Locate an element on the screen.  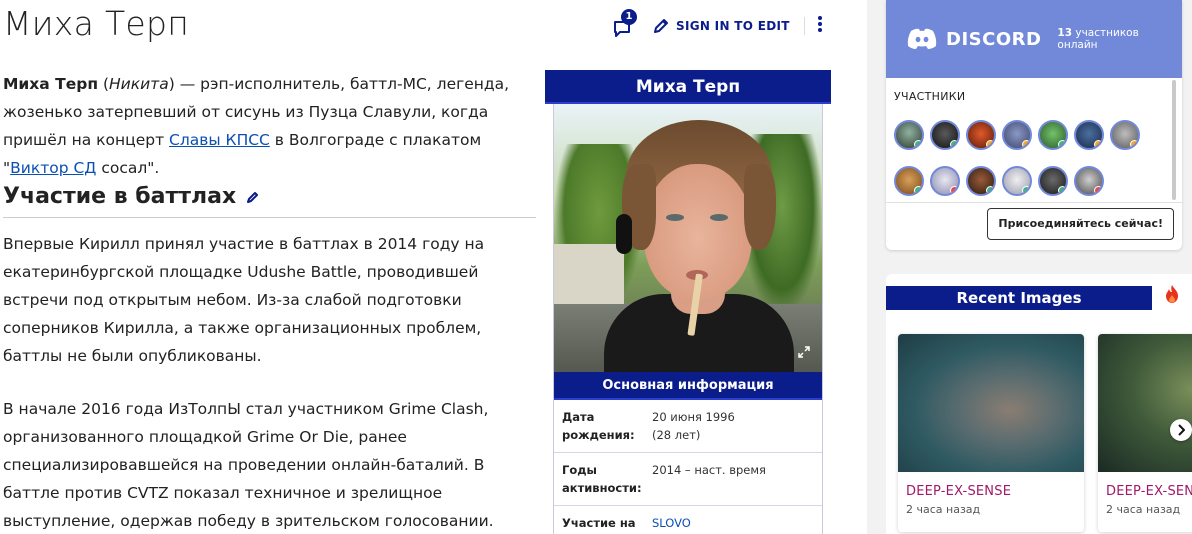
carousel-next-button is located at coordinates (1181, 430).